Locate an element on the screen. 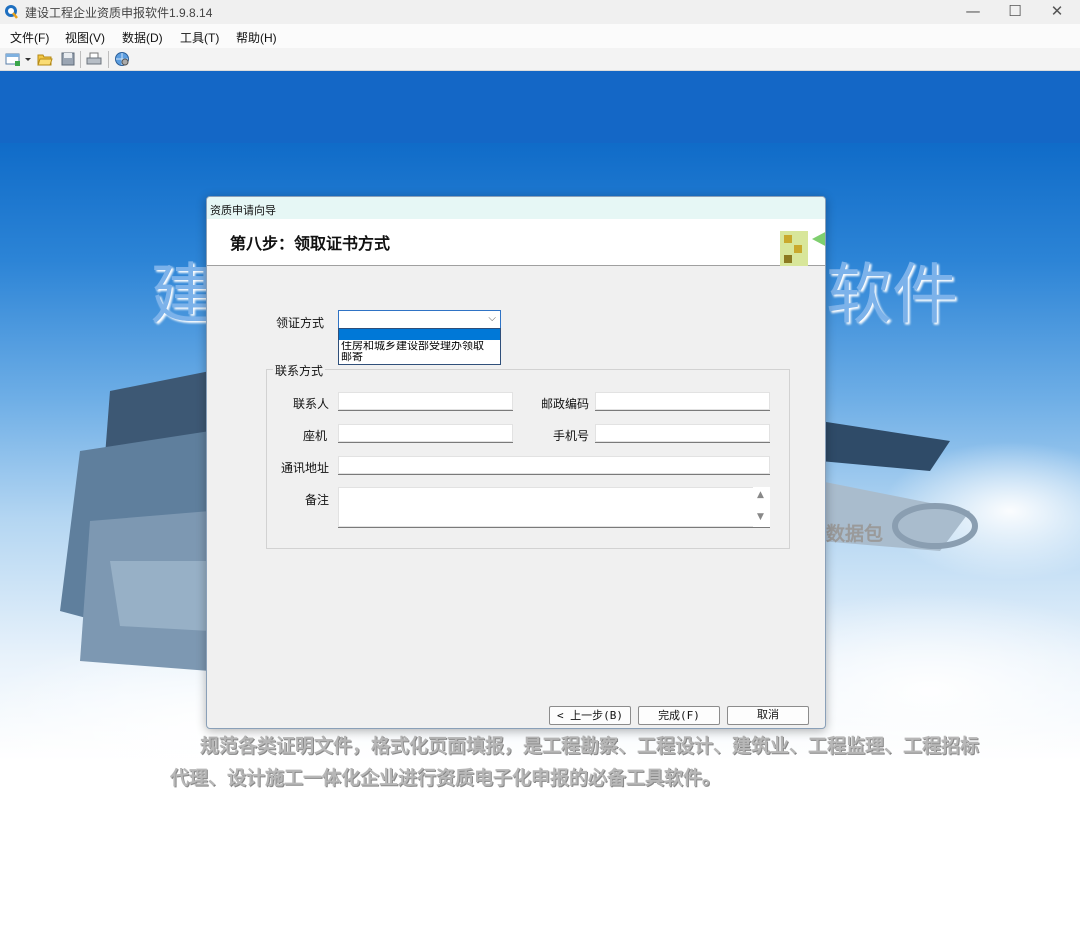 The width and height of the screenshot is (1080, 933). landline-label: 座机 is located at coordinates (315, 436).